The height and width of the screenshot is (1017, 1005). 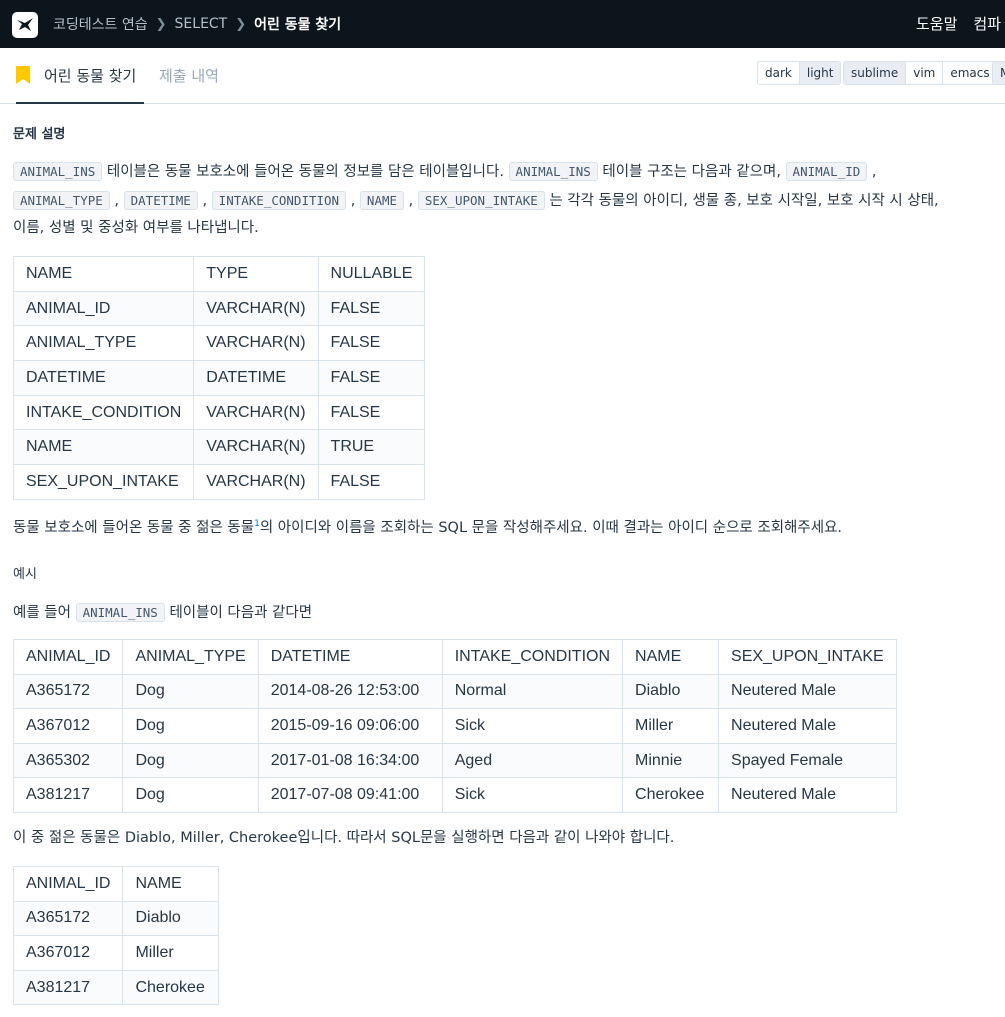 I want to click on cutoff-toggle: M, so click(x=998, y=73).